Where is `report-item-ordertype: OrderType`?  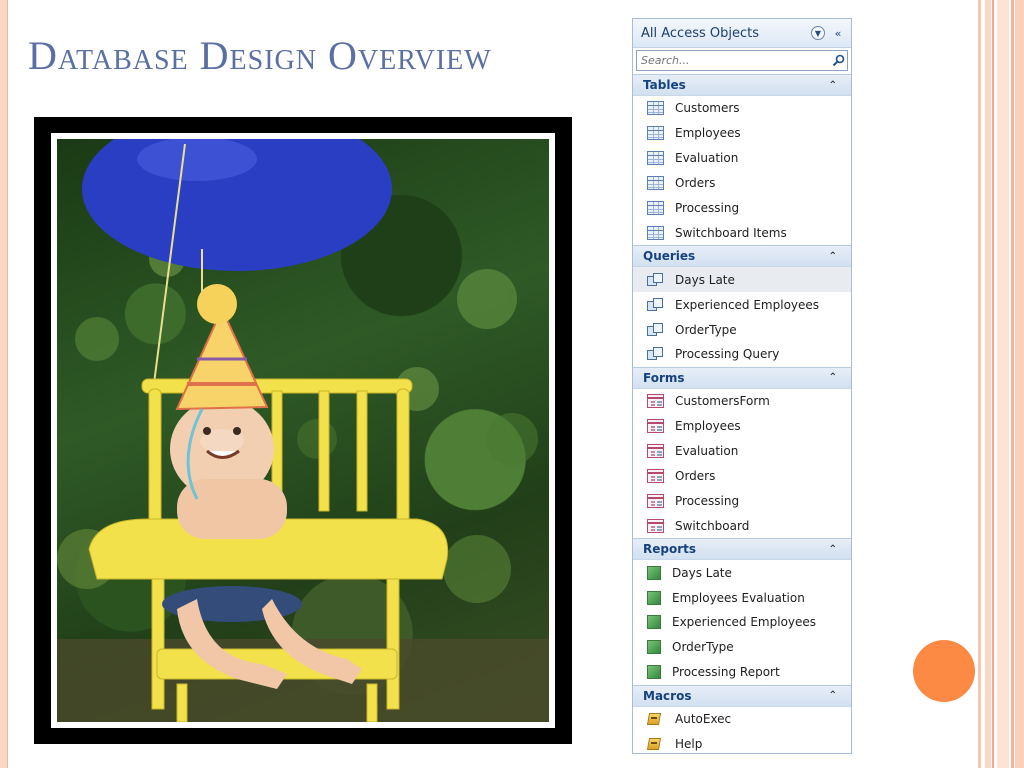 report-item-ordertype: OrderType is located at coordinates (742, 647).